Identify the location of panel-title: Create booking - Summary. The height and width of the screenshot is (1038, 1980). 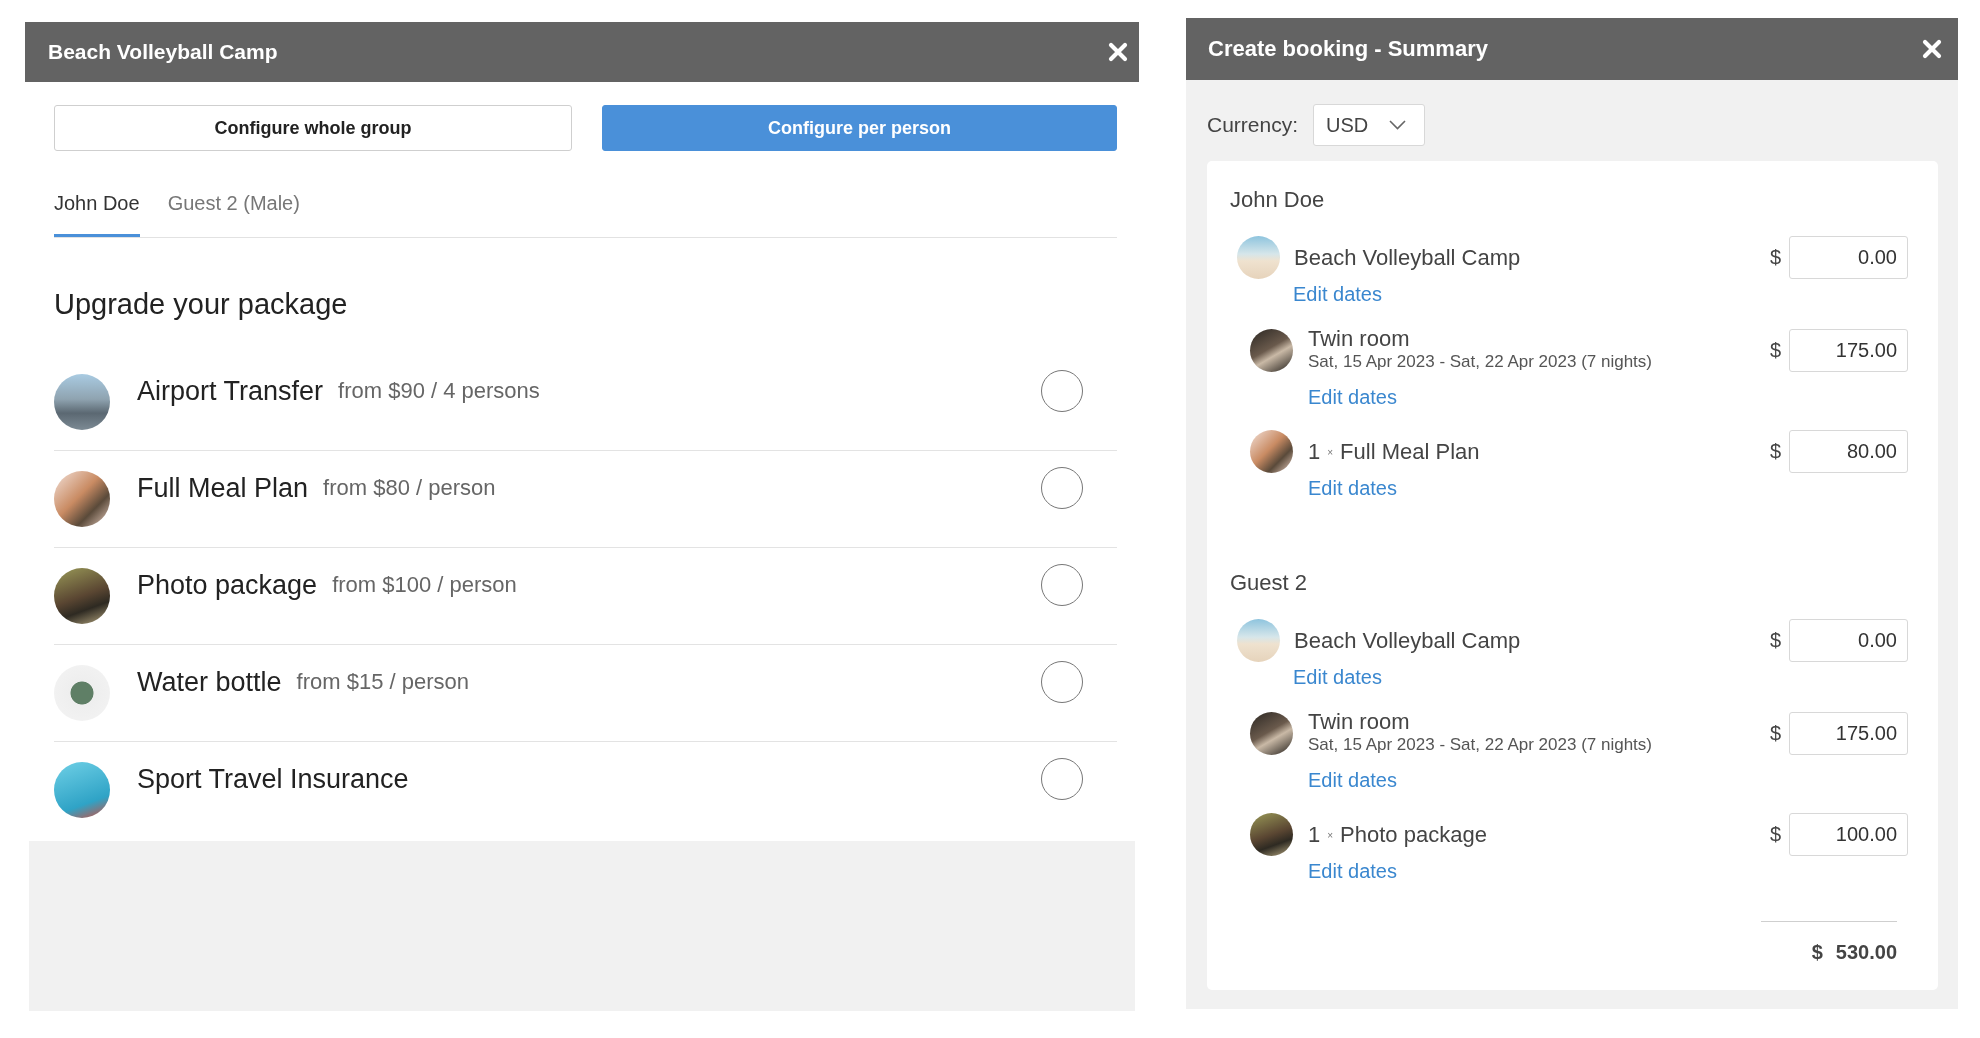
(1348, 49).